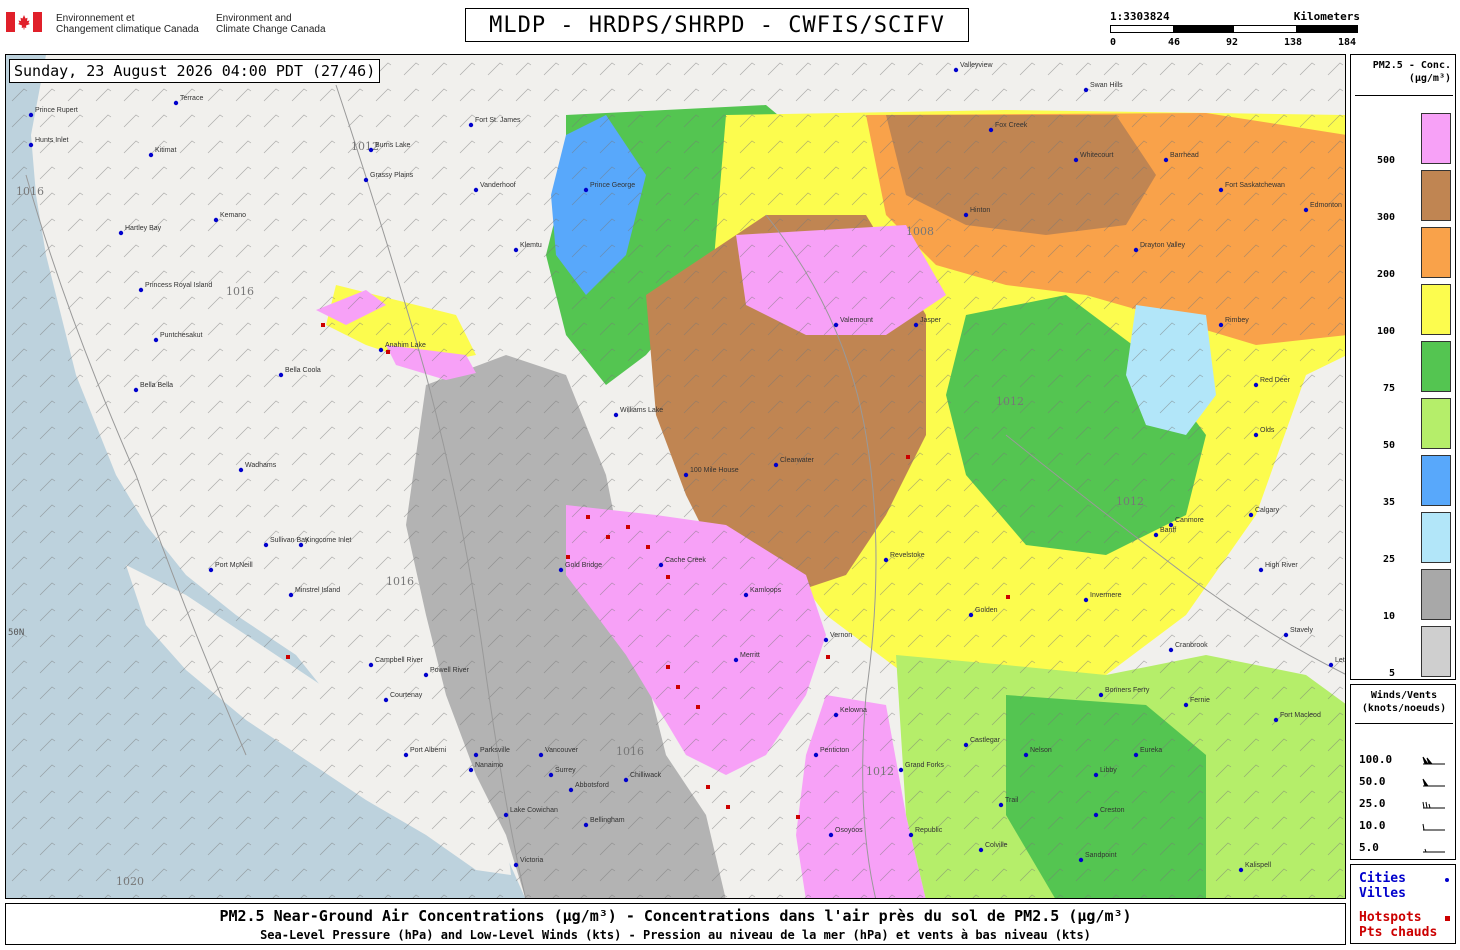  I want to click on city-label: Canmore, so click(1189, 520).